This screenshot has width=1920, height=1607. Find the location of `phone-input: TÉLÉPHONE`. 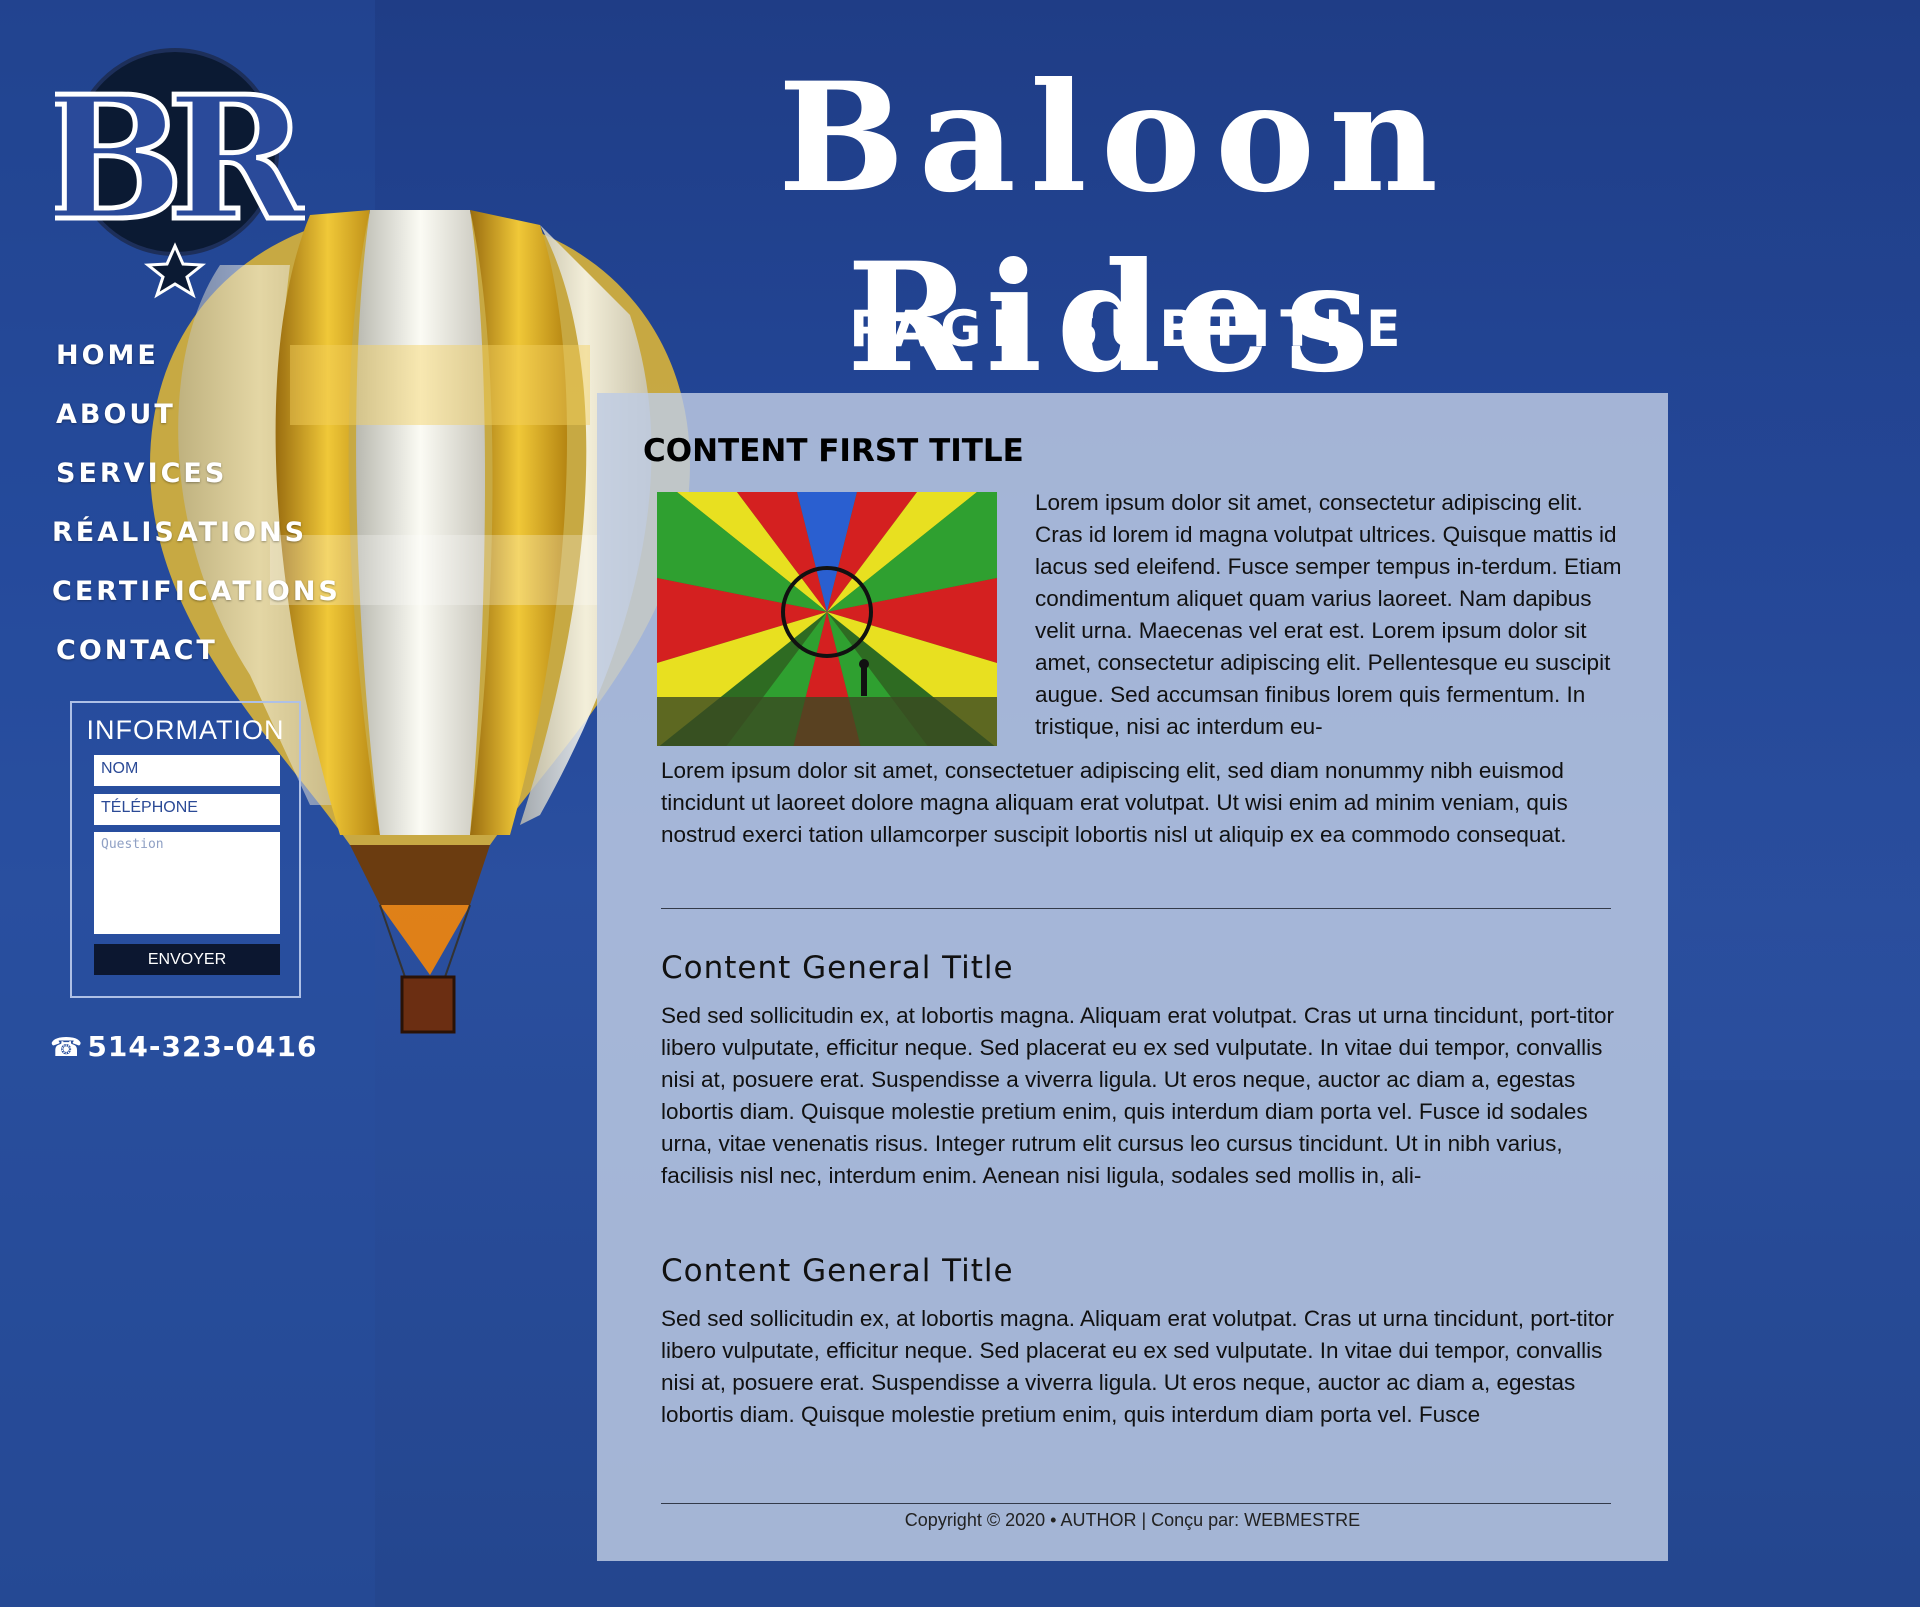

phone-input: TÉLÉPHONE is located at coordinates (187, 809).